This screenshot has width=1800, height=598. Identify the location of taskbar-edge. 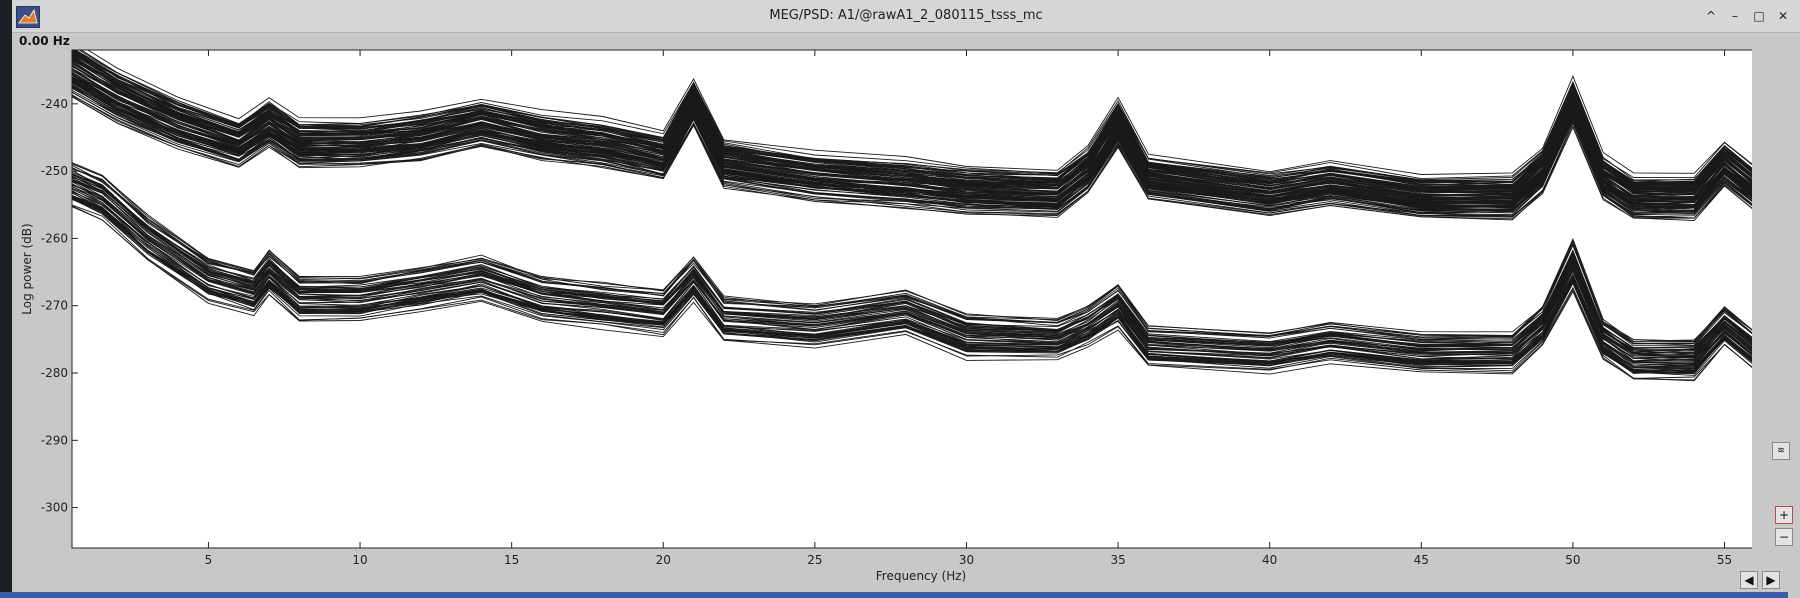
(894, 595).